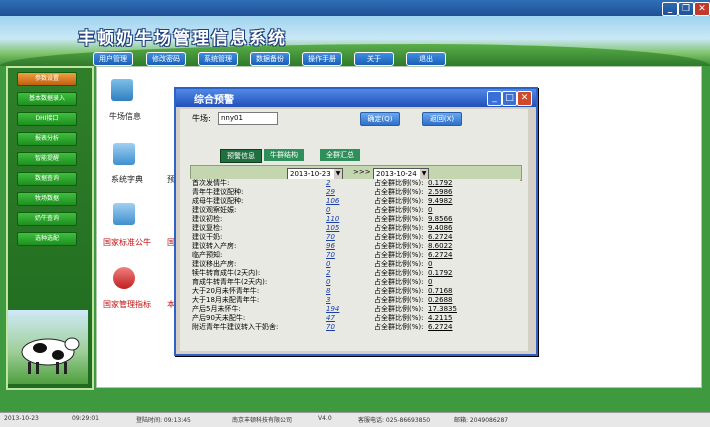  Describe the element at coordinates (337, 228) in the screenshot. I see `row-count: 105` at that location.